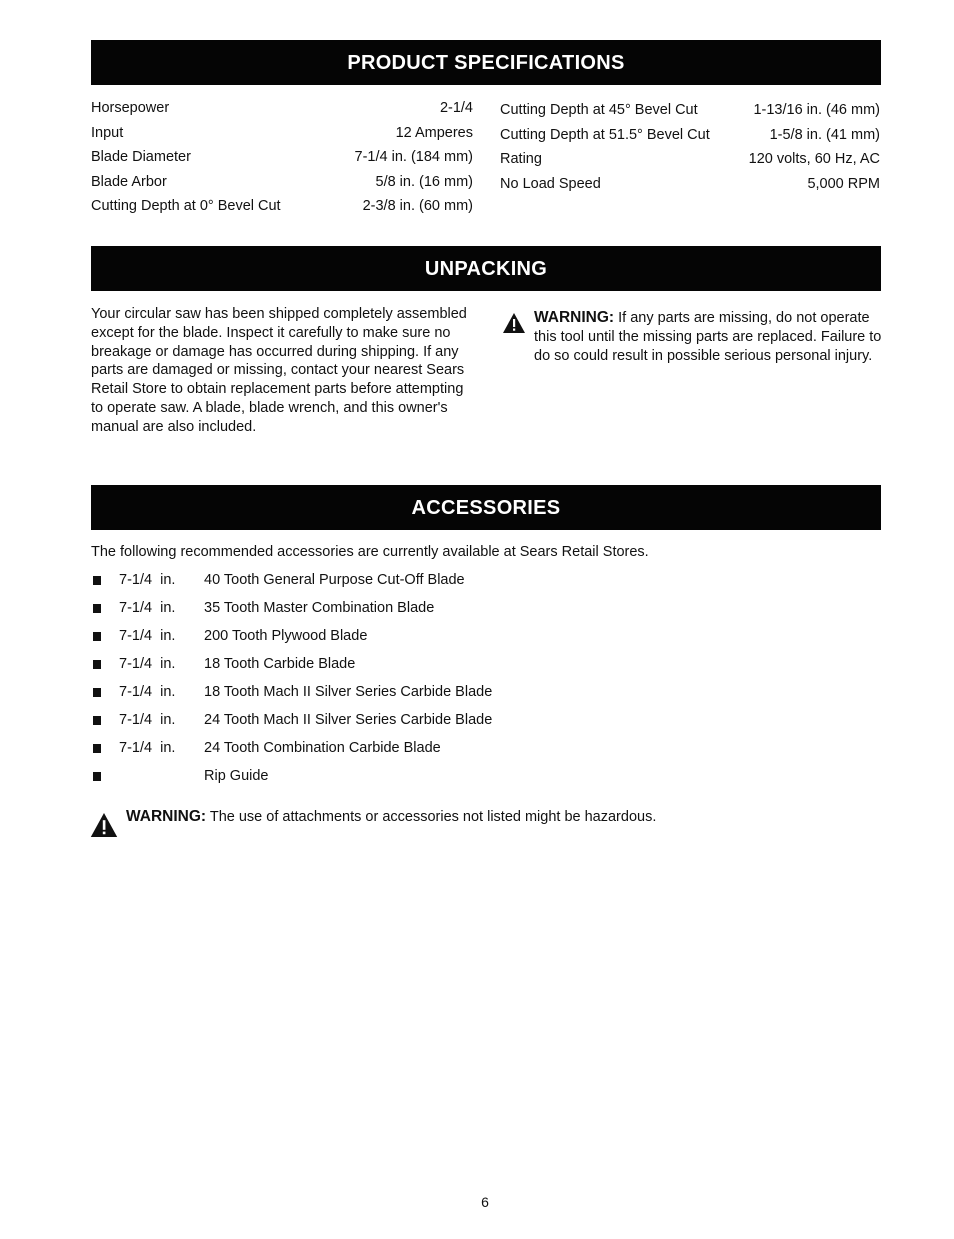 This screenshot has height=1239, width=954. What do you see at coordinates (424, 181) in the screenshot?
I see `spec-value: 5/8 in. (16 mm)` at bounding box center [424, 181].